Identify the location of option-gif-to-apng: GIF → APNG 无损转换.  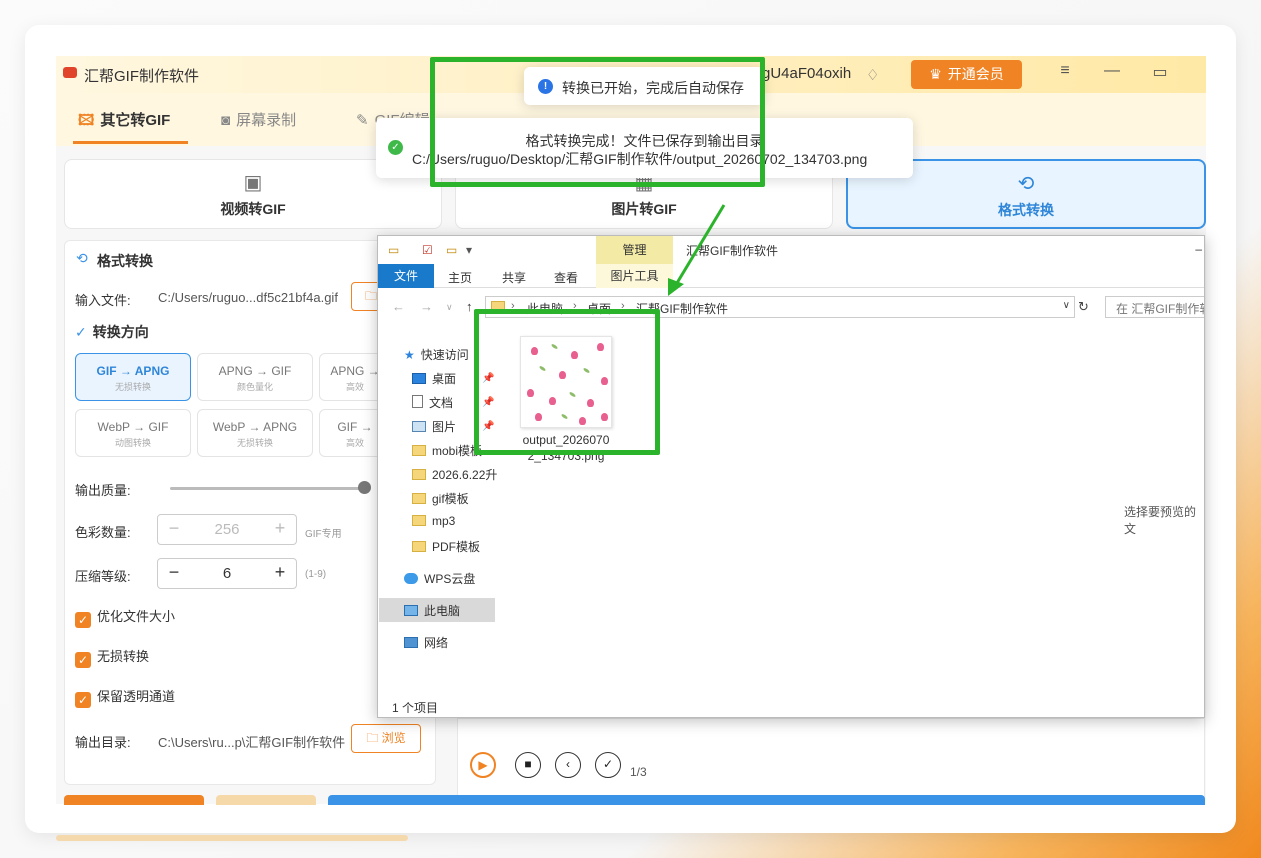
(133, 377).